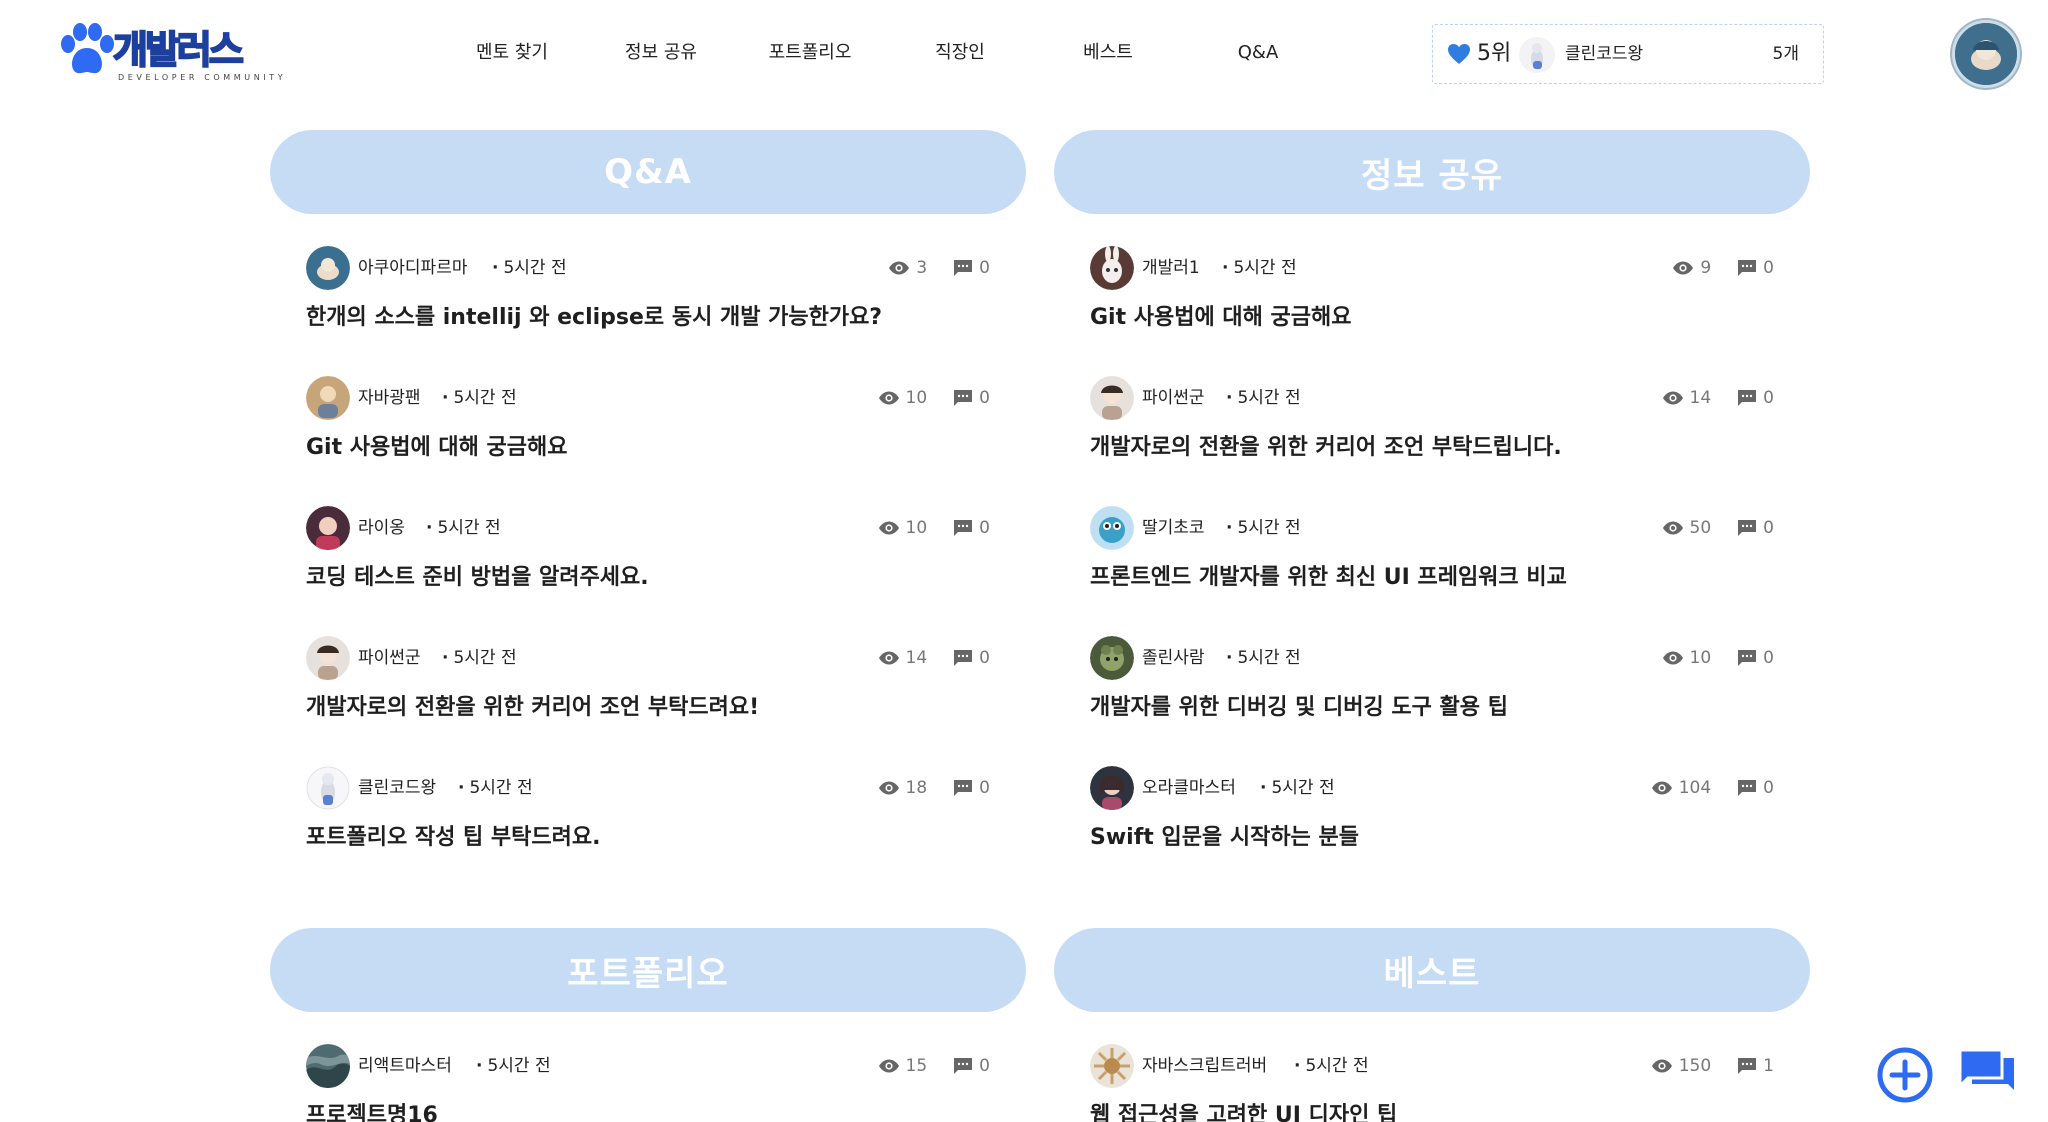 The width and height of the screenshot is (2048, 1122). What do you see at coordinates (1108, 53) in the screenshot?
I see `nav-item-best: 베스트` at bounding box center [1108, 53].